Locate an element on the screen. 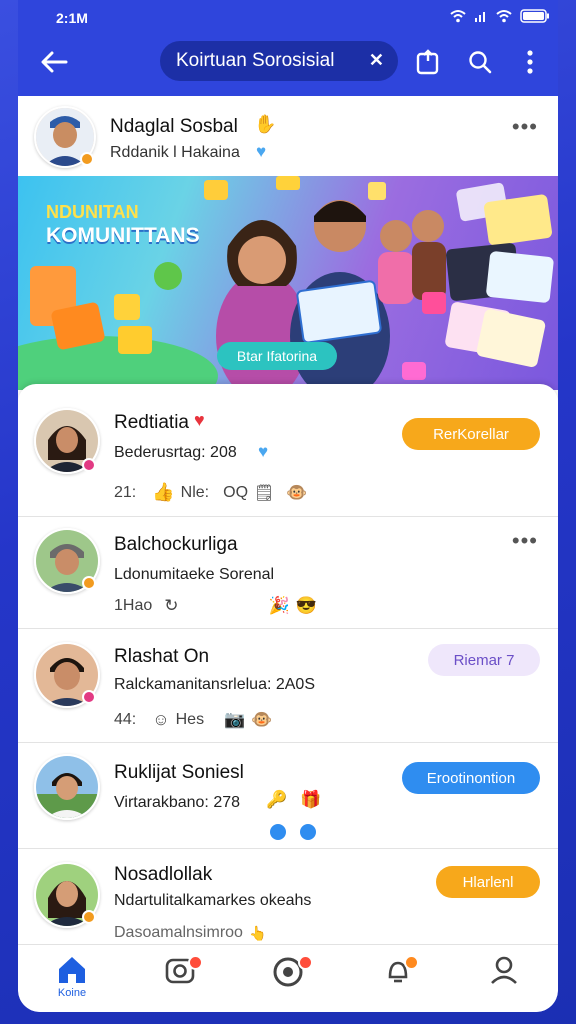 The image size is (576, 1024). post-meta: 44: ☺ Hes 📷 🐵 is located at coordinates (193, 720).